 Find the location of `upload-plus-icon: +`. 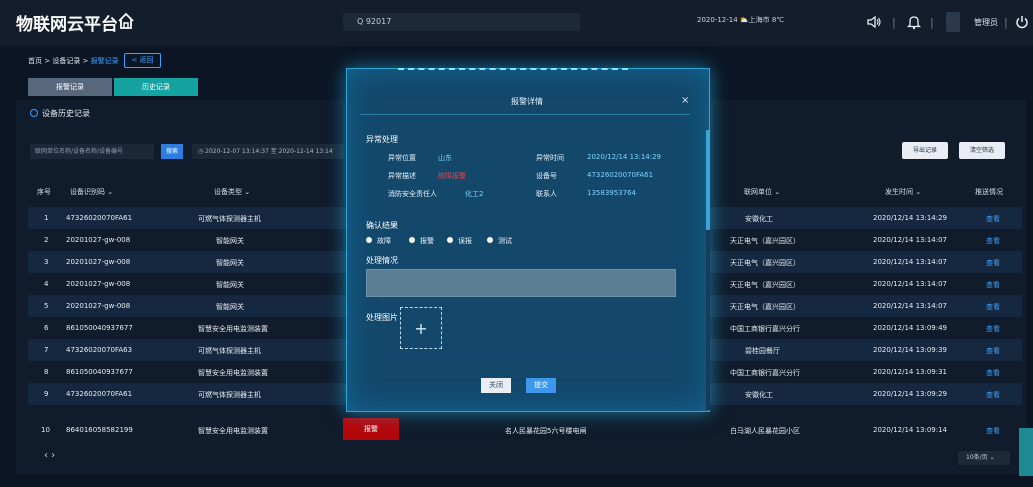

upload-plus-icon: + is located at coordinates (421, 328).